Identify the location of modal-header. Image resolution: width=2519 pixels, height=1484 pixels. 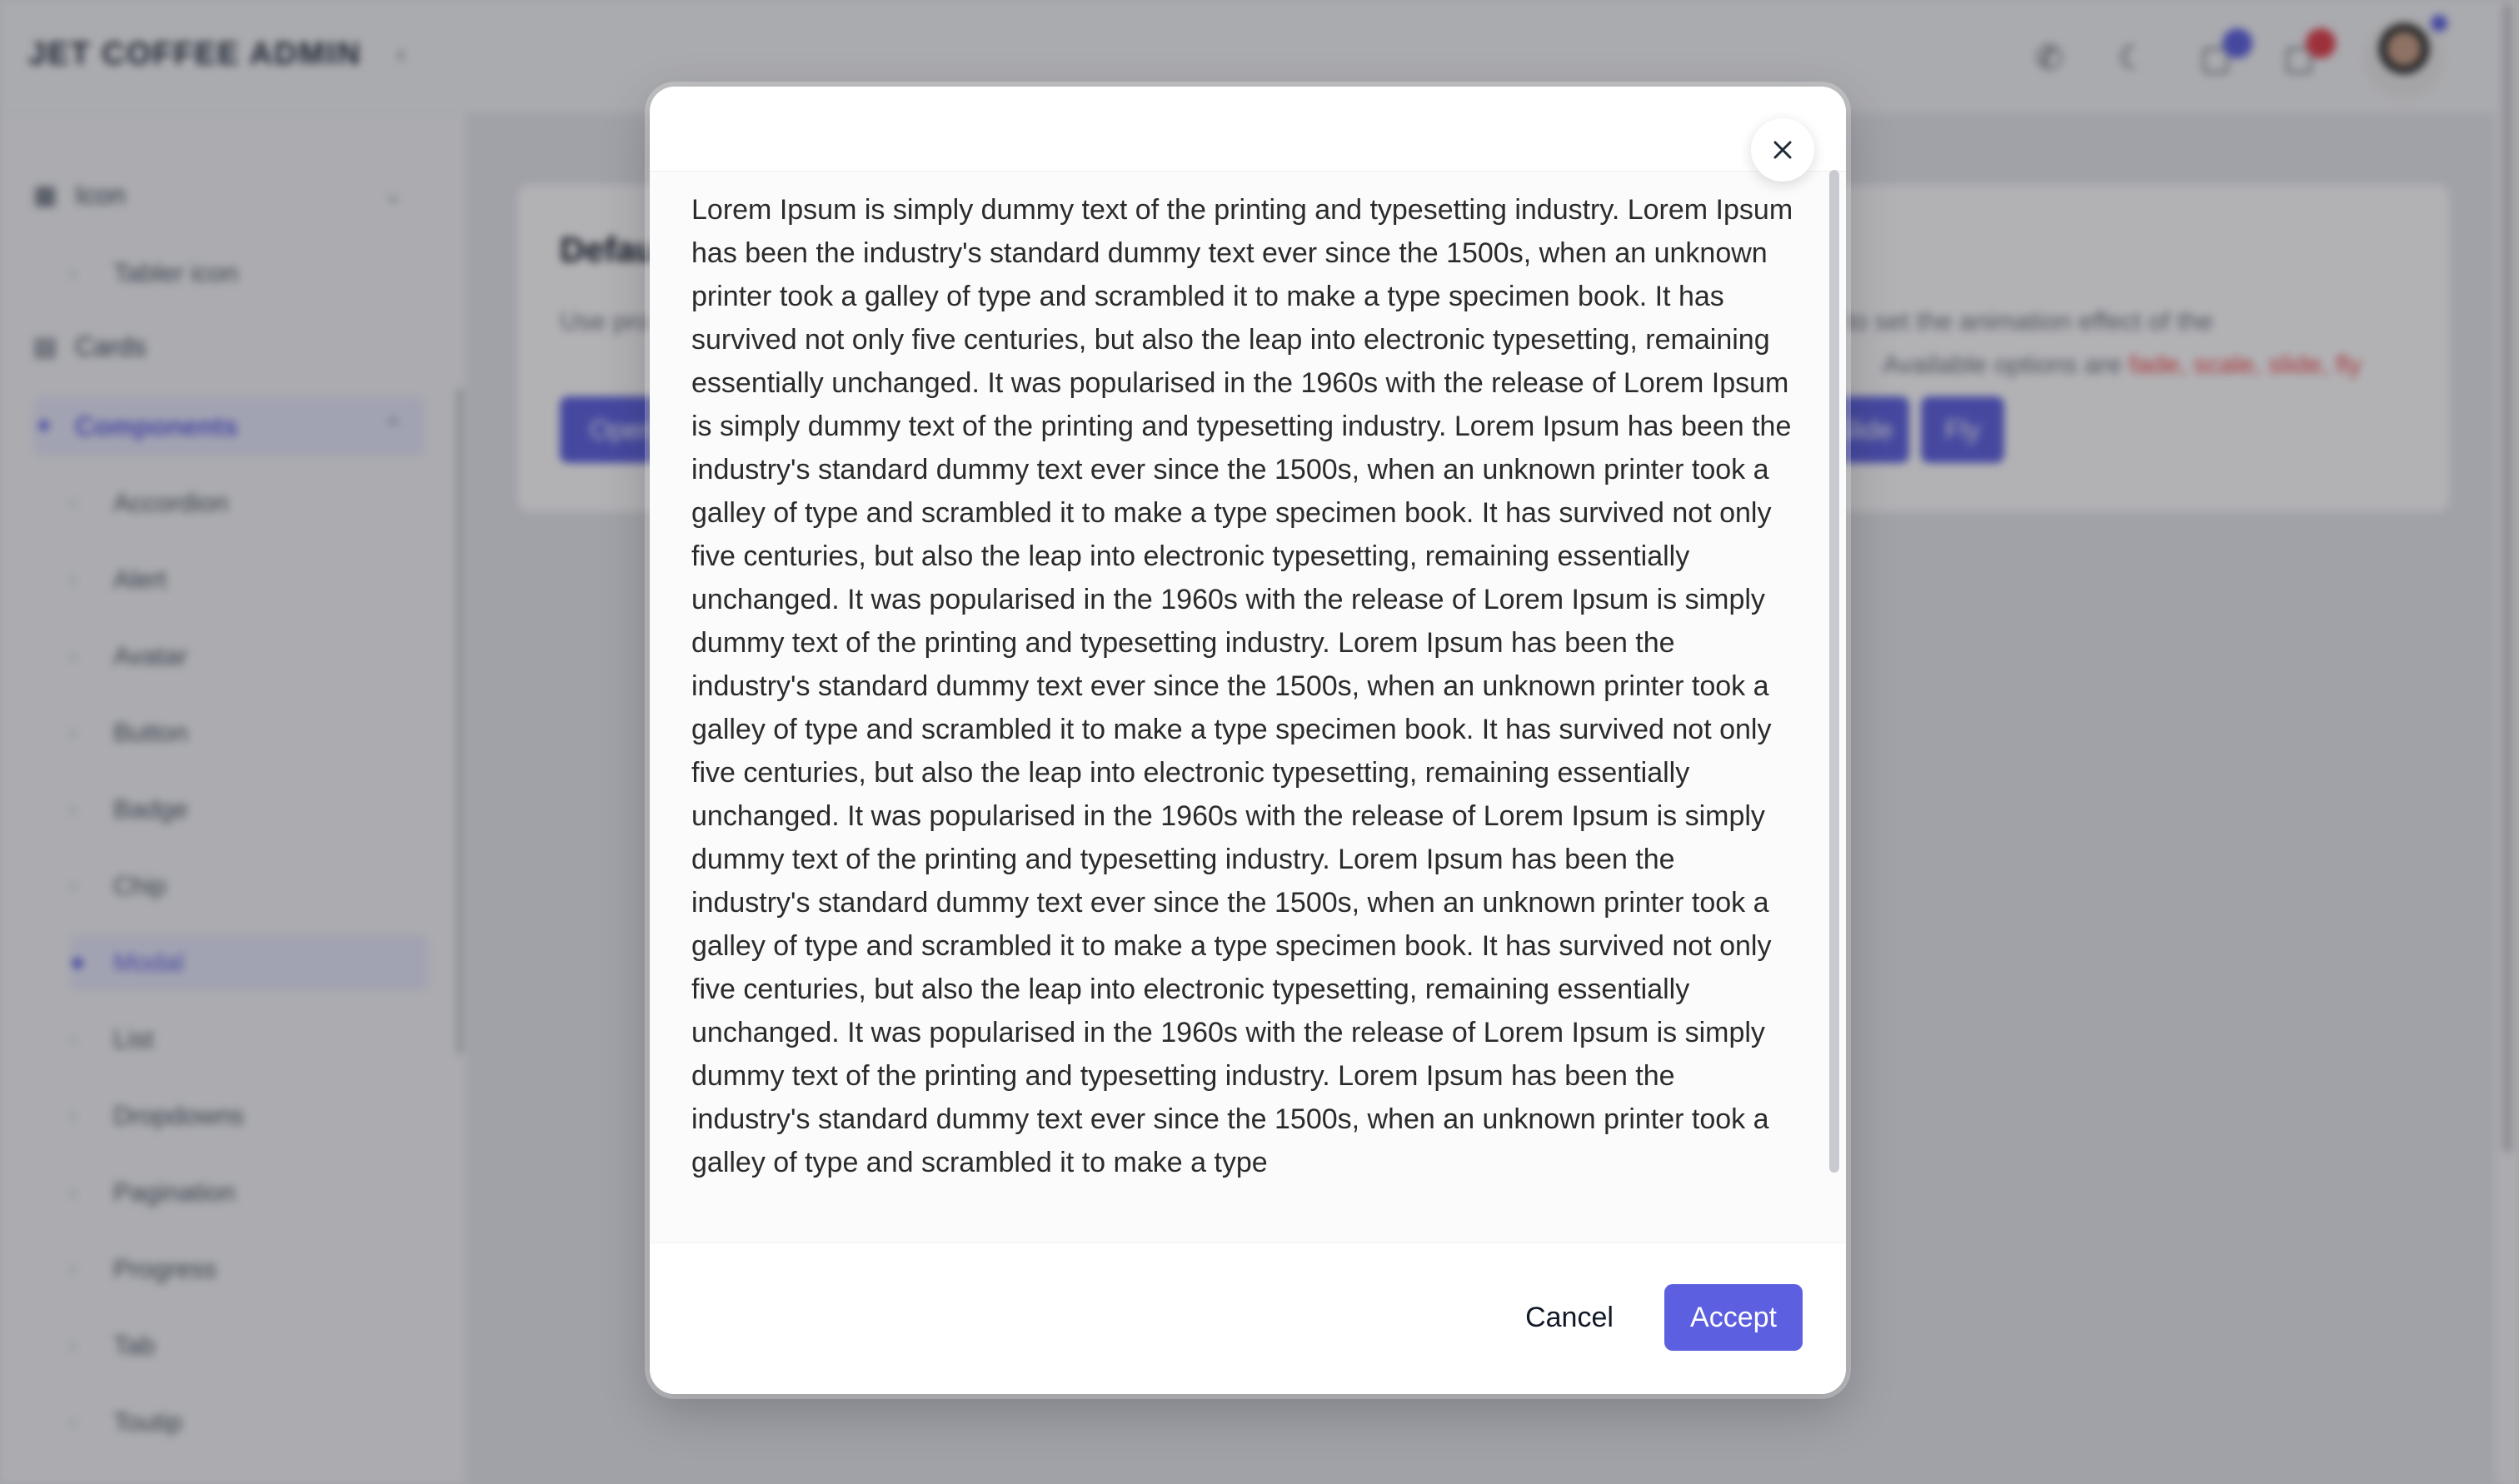
(1248, 129).